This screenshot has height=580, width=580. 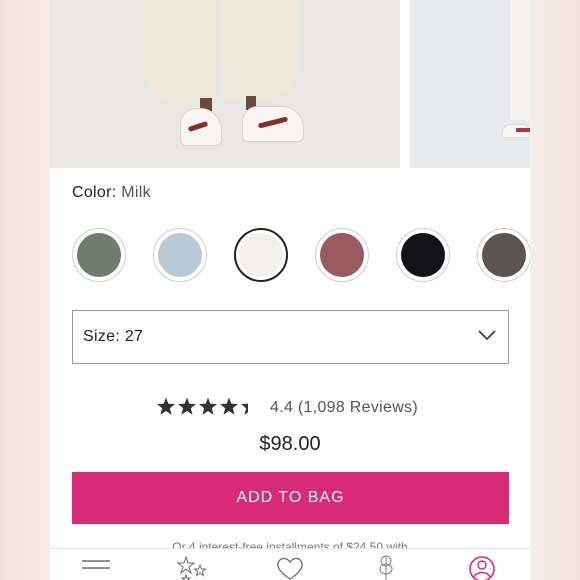 What do you see at coordinates (113, 336) in the screenshot?
I see `size-value: Size: 27` at bounding box center [113, 336].